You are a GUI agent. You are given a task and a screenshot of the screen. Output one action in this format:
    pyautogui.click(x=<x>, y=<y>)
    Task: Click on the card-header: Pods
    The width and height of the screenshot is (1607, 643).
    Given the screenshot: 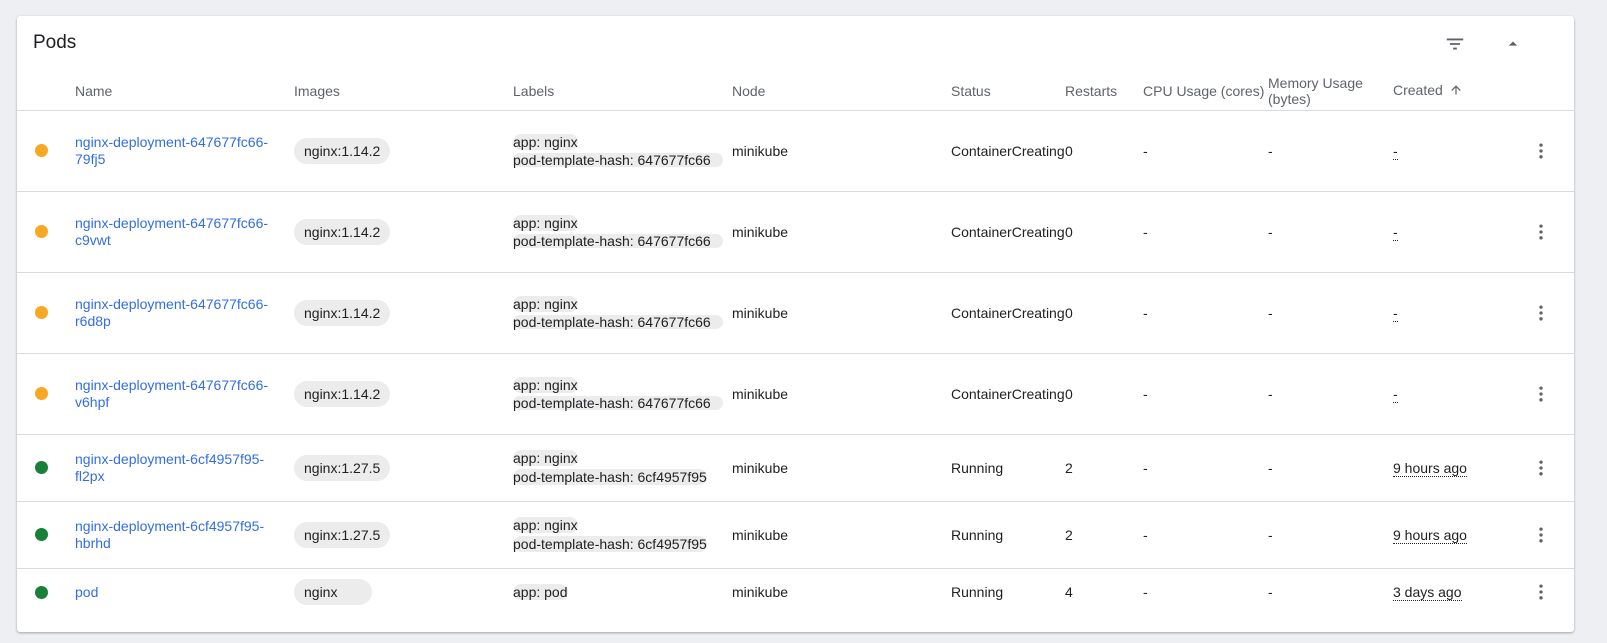 What is the action you would take?
    pyautogui.click(x=795, y=44)
    